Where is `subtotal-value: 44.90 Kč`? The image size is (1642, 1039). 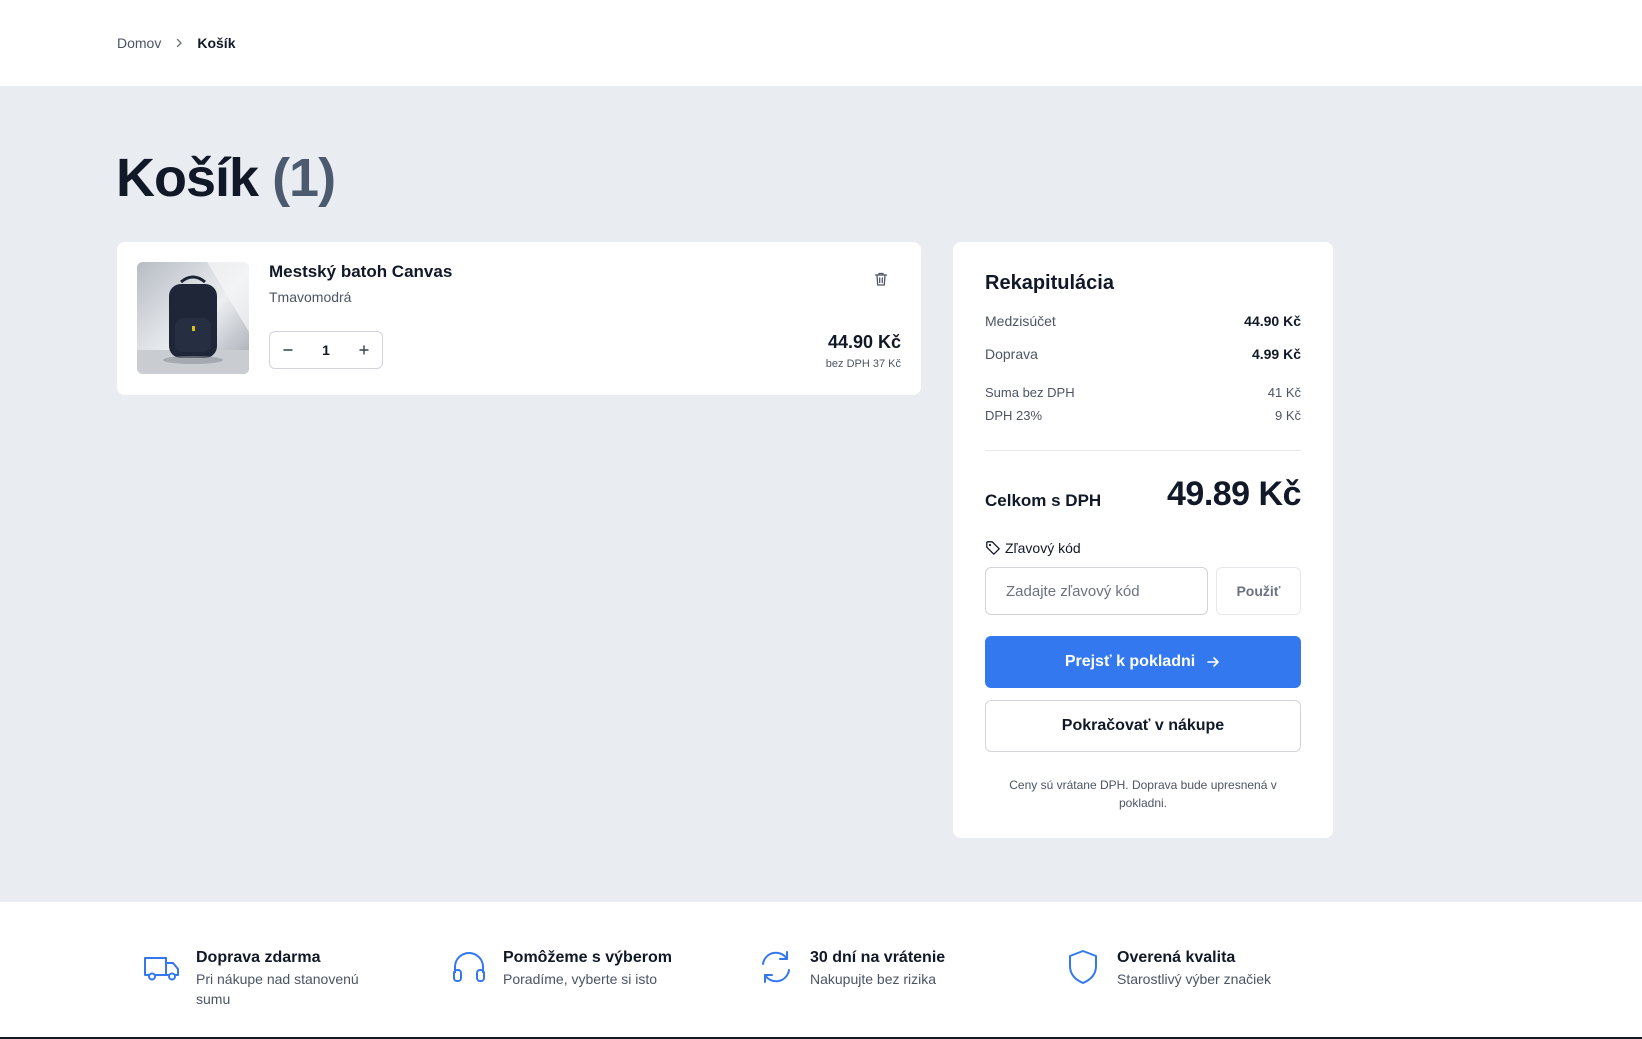 subtotal-value: 44.90 Kč is located at coordinates (1272, 321).